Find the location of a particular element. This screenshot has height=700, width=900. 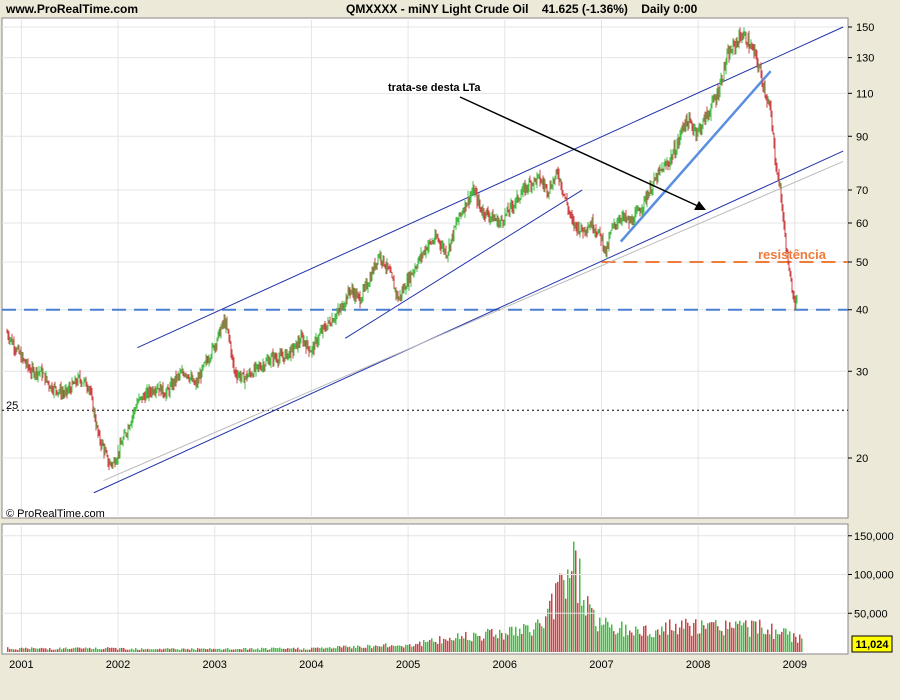

arrow-label: trata-se desta LTa is located at coordinates (434, 88).